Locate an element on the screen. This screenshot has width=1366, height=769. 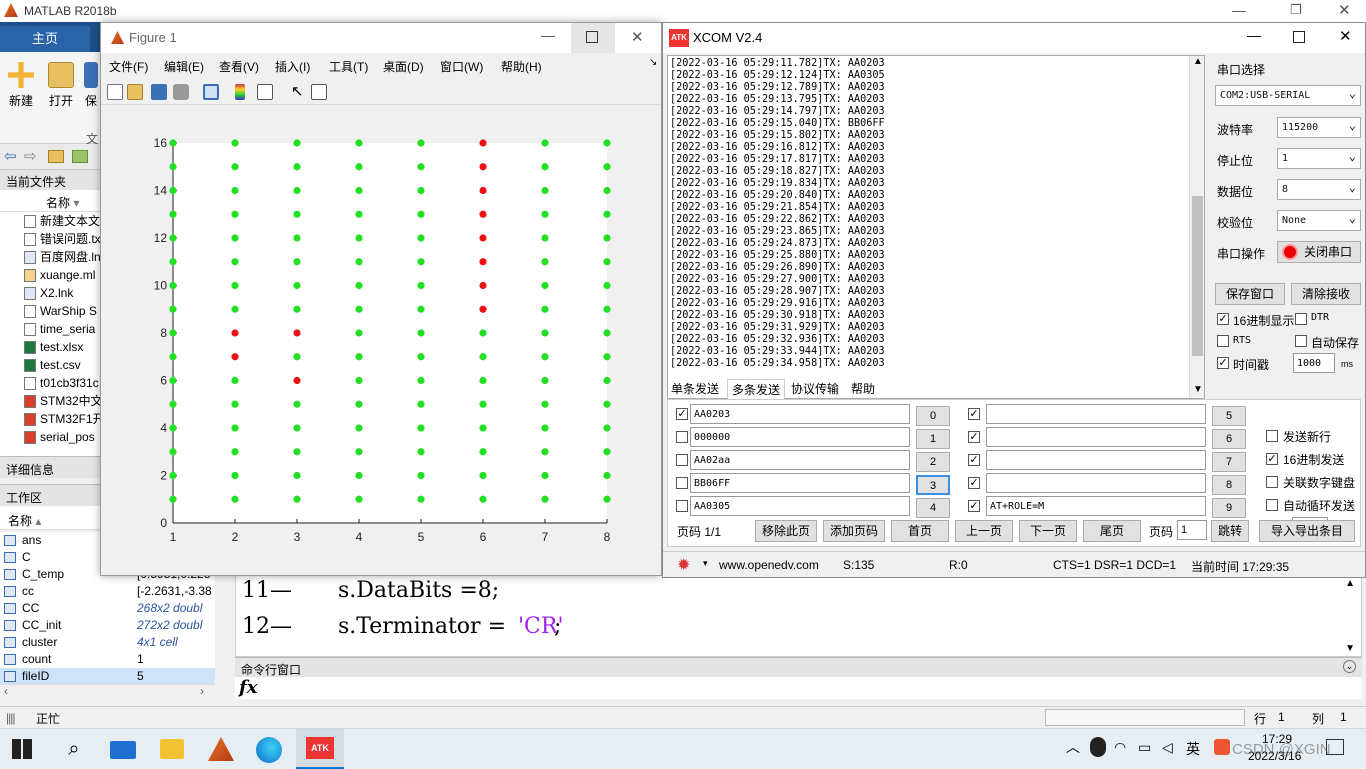
file-item: time_seria is located at coordinates (50, 329).